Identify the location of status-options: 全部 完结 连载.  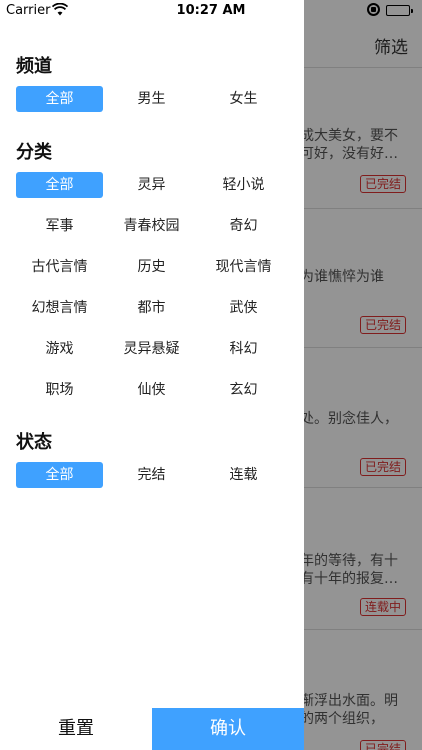
(152, 475).